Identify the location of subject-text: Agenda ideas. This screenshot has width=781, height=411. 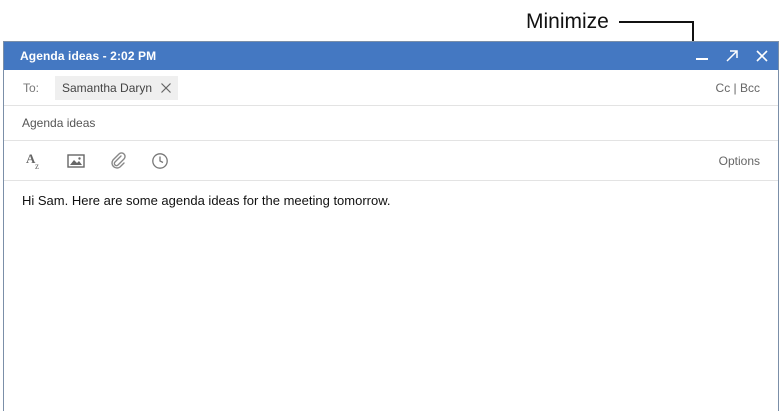
(59, 123).